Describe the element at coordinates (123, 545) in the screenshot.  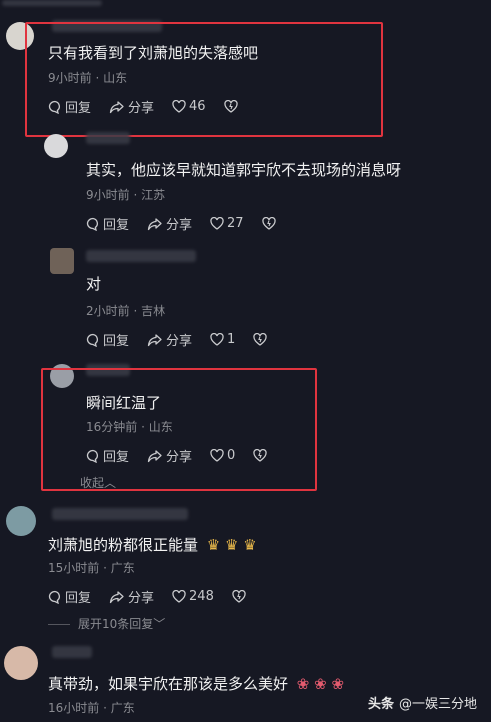
I see `comment-text-content: 刘萧旭的粉都很正能量` at that location.